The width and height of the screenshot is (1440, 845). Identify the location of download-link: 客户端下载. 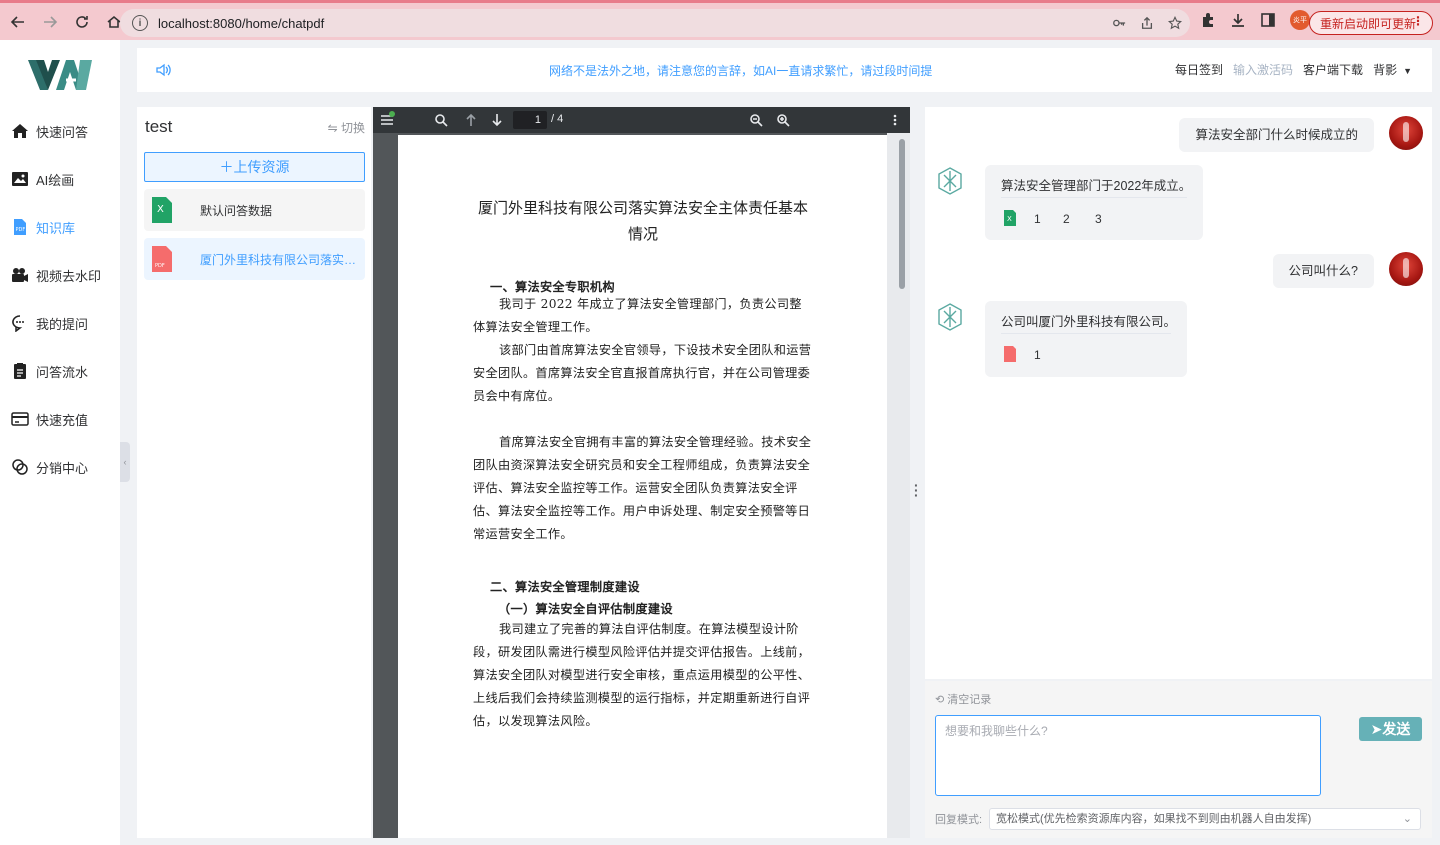
(1333, 69).